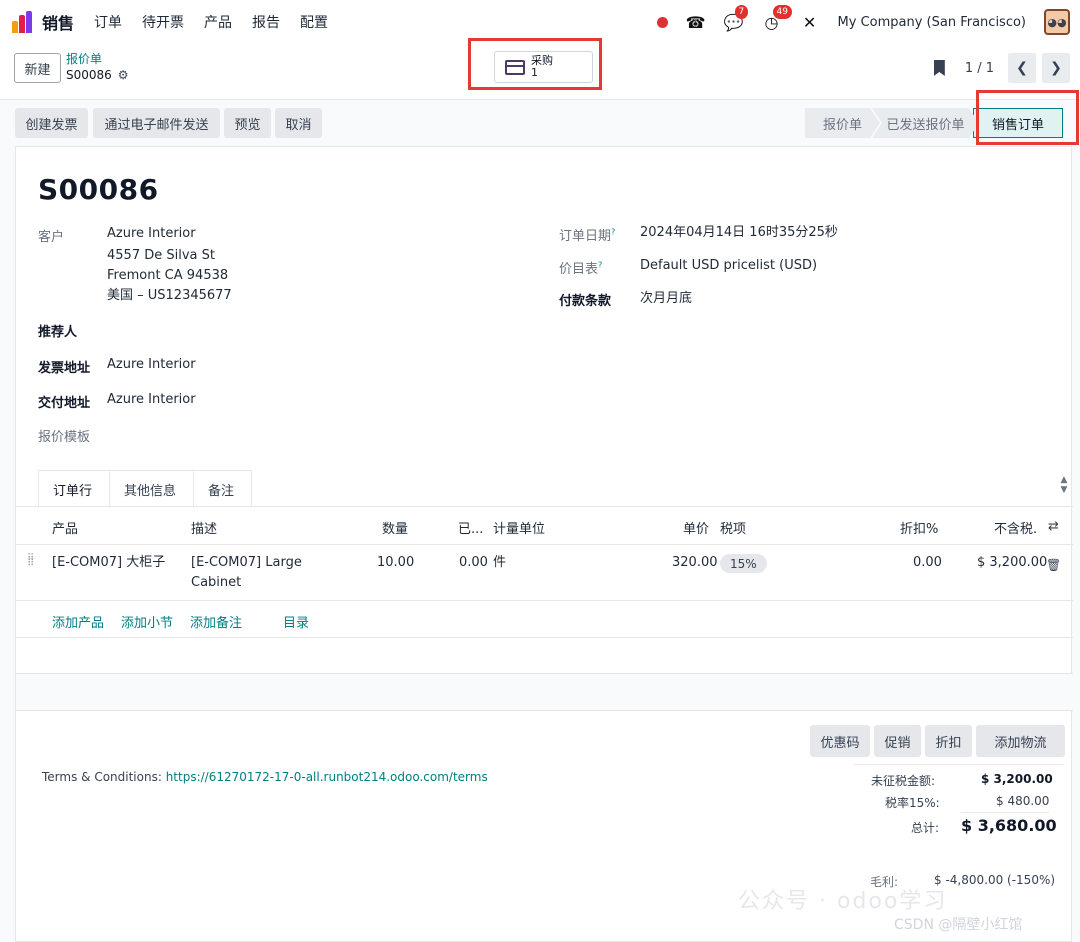 The image size is (1080, 942). Describe the element at coordinates (925, 828) in the screenshot. I see `total-label: 总计:` at that location.